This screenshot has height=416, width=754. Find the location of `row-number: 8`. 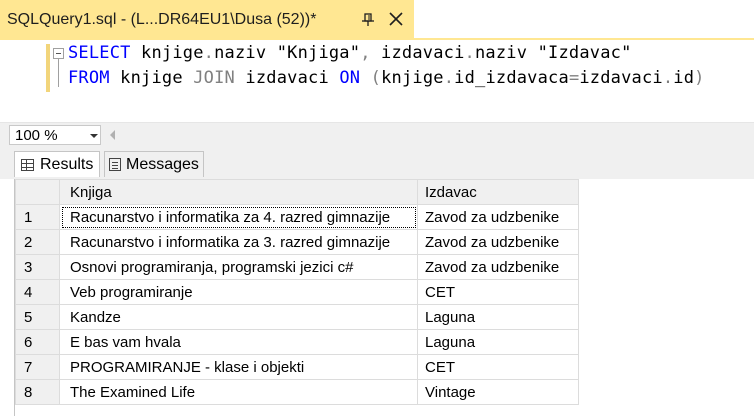

row-number: 8 is located at coordinates (37, 392).